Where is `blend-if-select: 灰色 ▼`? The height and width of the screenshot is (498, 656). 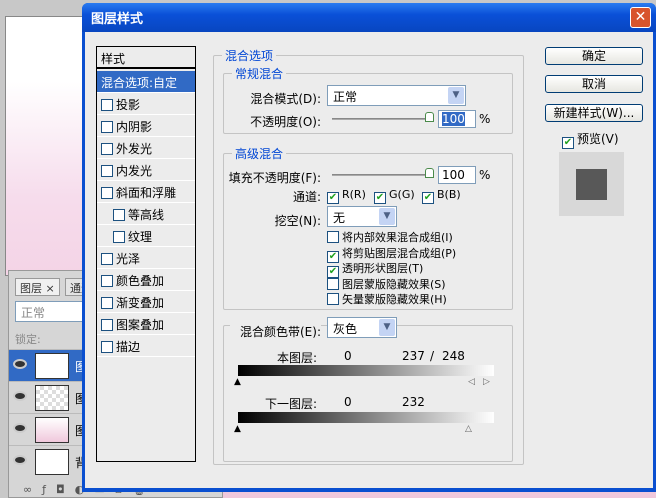
blend-if-select: 灰色 ▼ is located at coordinates (362, 327).